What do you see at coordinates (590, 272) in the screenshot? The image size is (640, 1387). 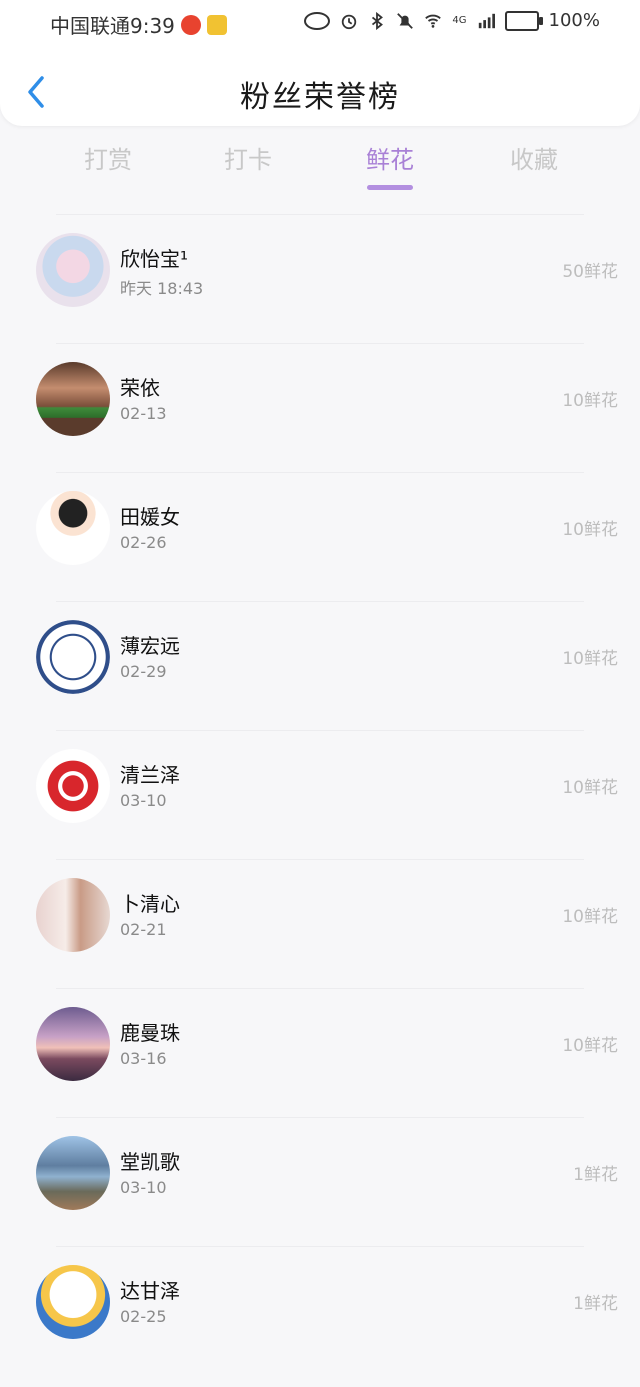 I see `flower-count: 50鲜花` at bounding box center [590, 272].